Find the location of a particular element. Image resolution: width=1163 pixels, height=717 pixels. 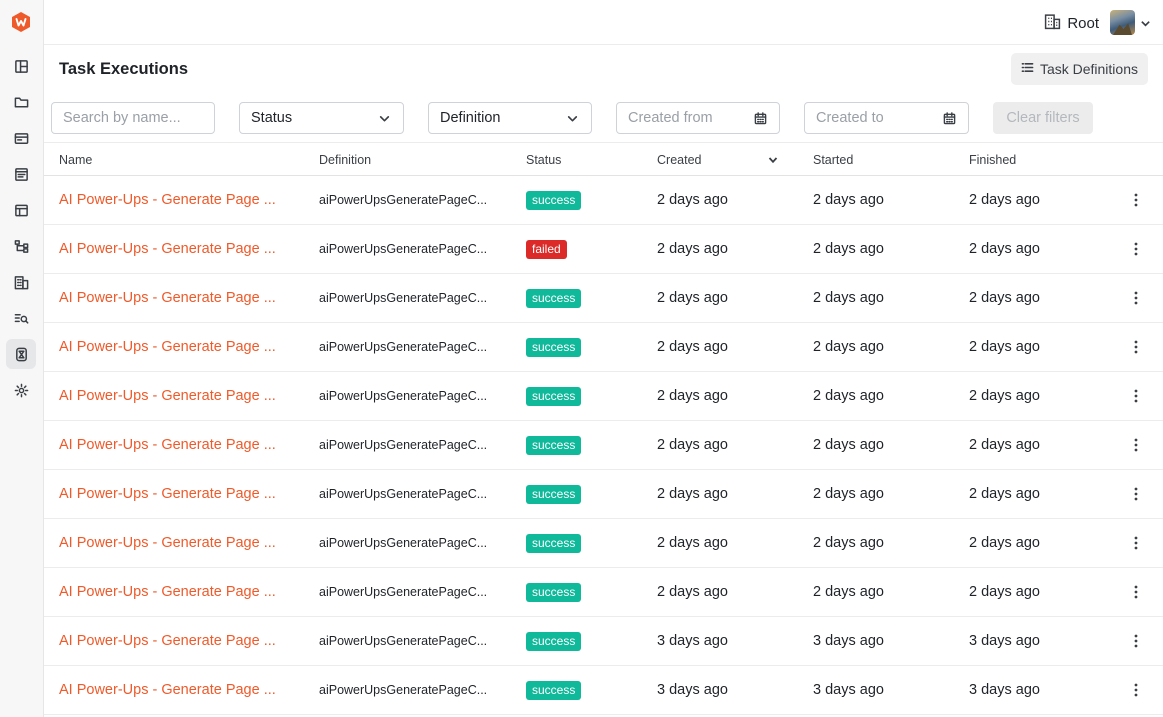

column-header-definition: Definition is located at coordinates (345, 160).